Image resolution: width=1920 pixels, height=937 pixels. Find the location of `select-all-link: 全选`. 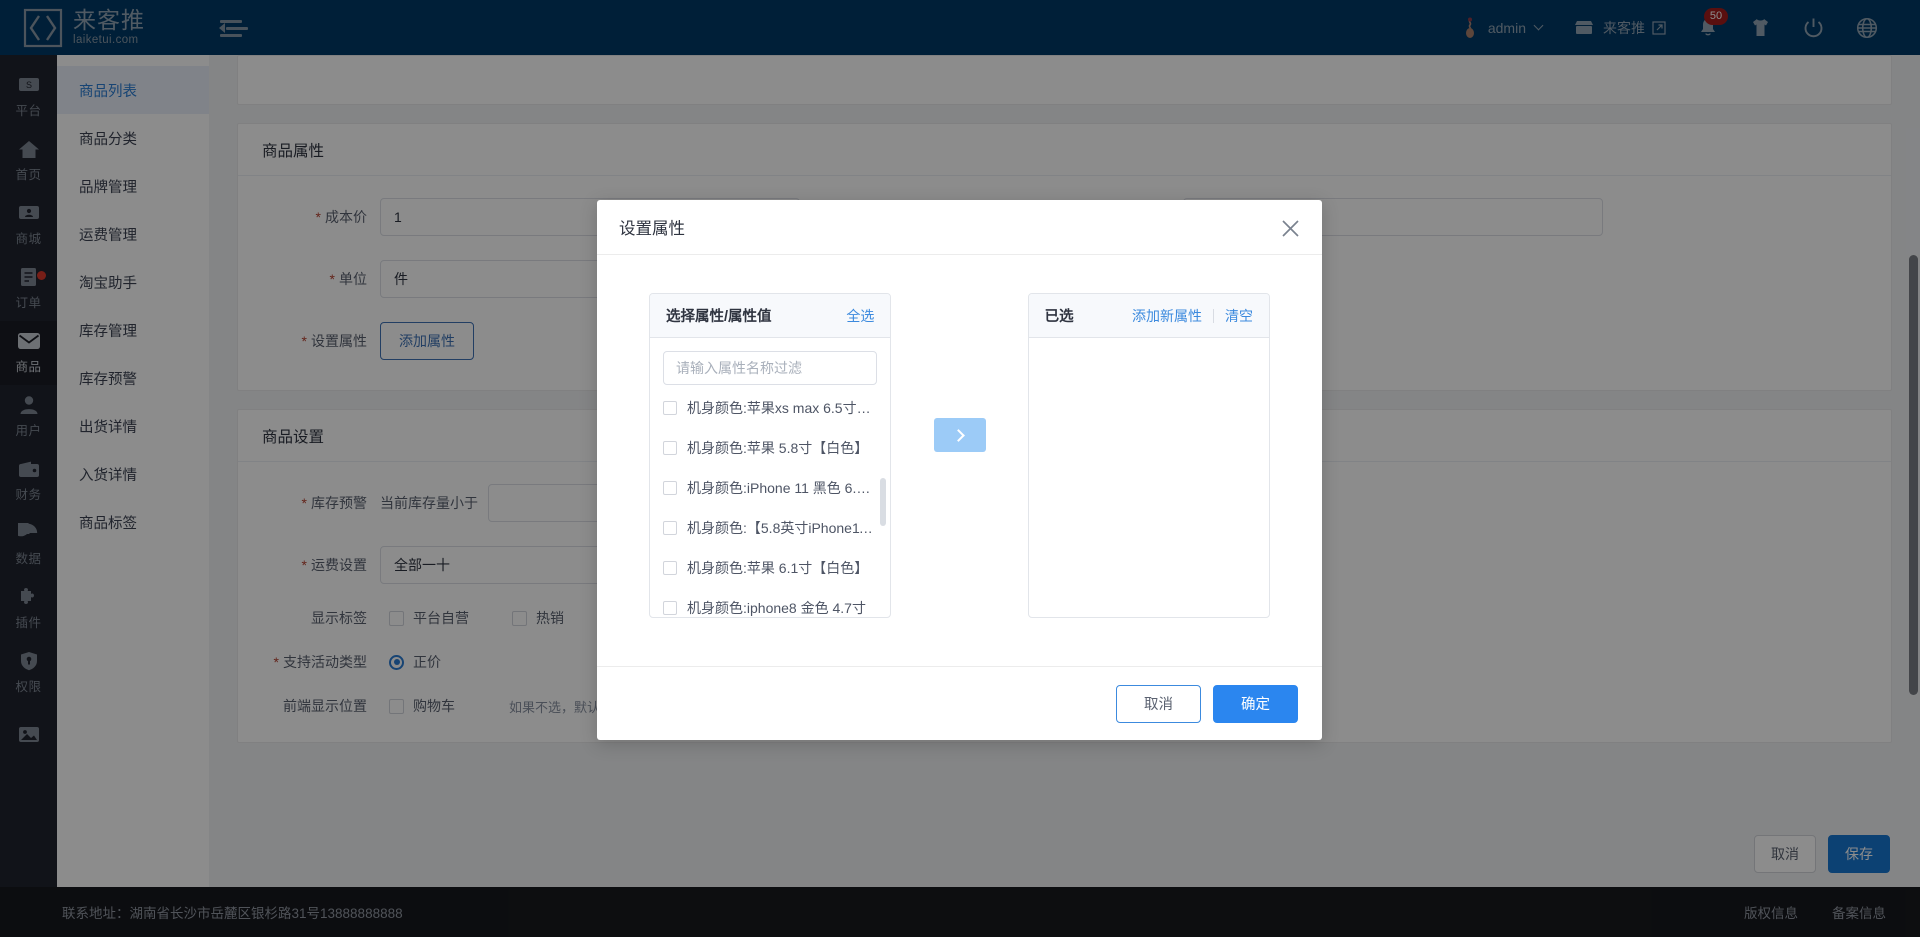

select-all-link: 全选 is located at coordinates (860, 316).